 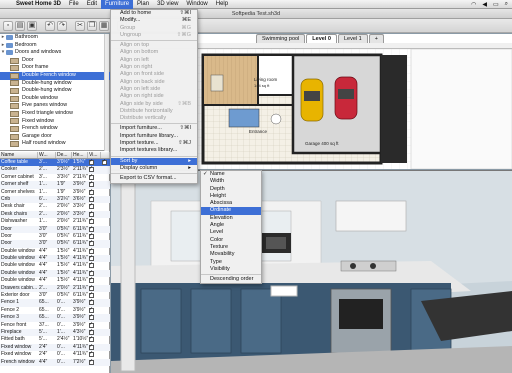 What do you see at coordinates (55, 106) in the screenshot?
I see `catalog-item-five-panes-window: Five panes window` at bounding box center [55, 106].